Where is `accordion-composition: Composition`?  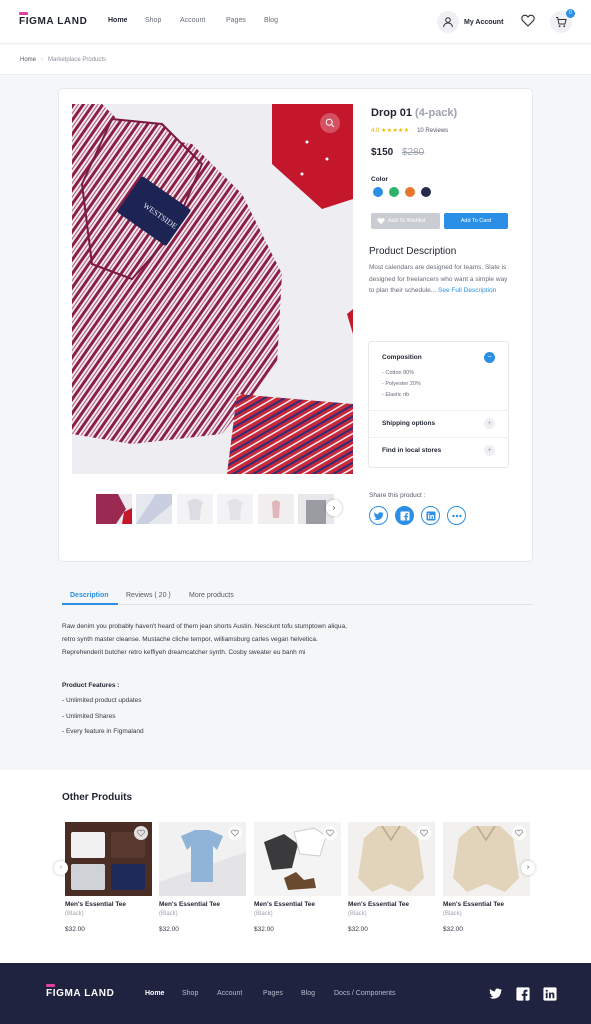 accordion-composition: Composition is located at coordinates (402, 357).